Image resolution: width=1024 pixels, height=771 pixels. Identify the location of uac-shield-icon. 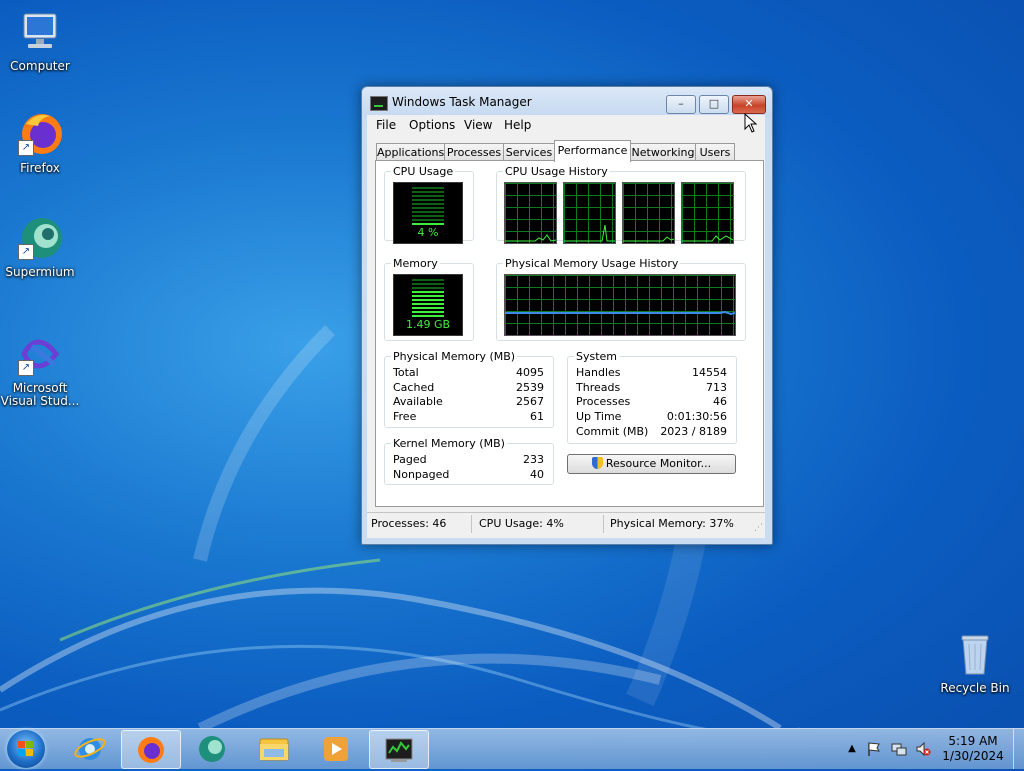
(597, 463).